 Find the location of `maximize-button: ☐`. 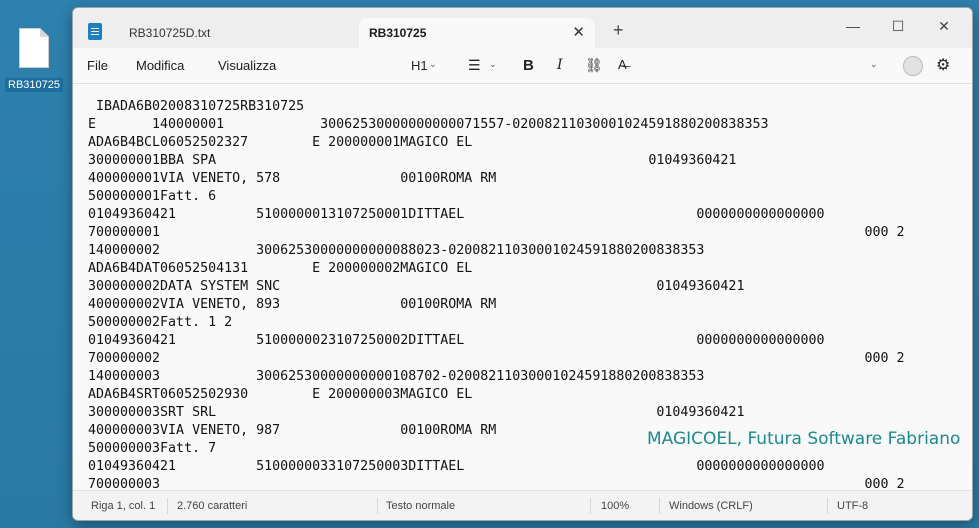

maximize-button: ☐ is located at coordinates (898, 26).